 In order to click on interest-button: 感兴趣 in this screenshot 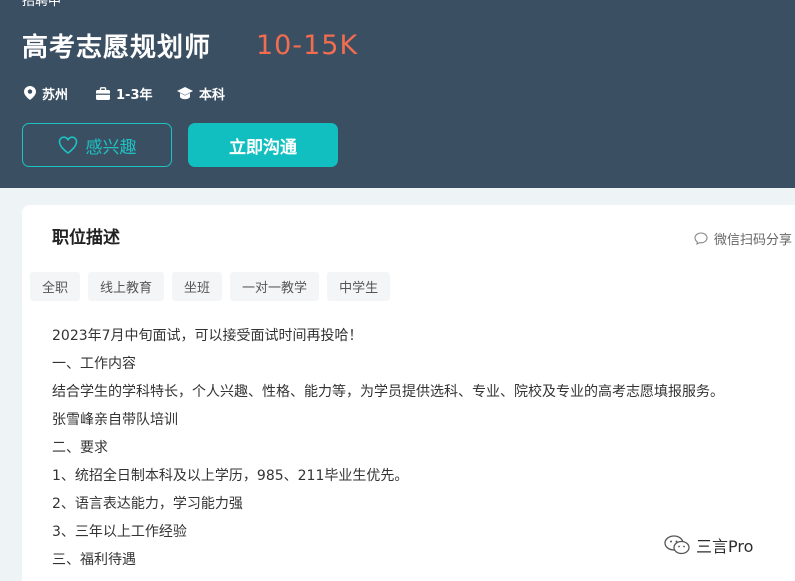, I will do `click(97, 145)`.